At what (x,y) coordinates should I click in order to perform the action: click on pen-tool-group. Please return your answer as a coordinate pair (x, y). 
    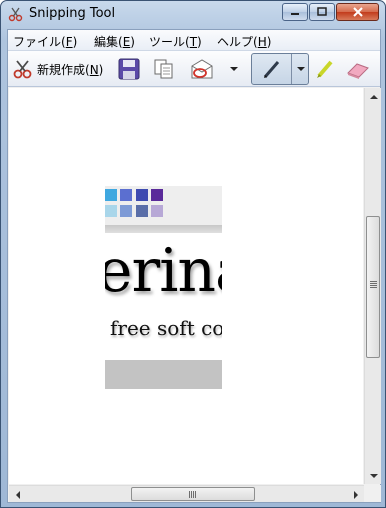
    Looking at the image, I should click on (280, 69).